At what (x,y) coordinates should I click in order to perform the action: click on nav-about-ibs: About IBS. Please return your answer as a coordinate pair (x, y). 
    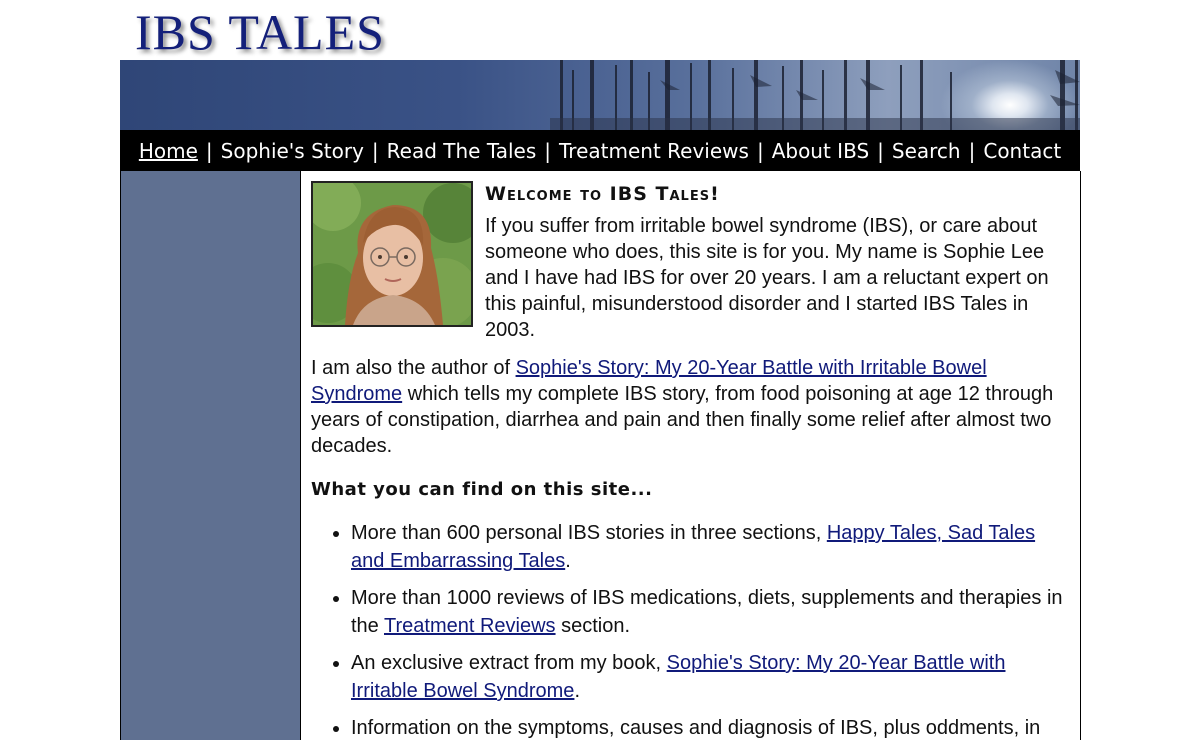
    Looking at the image, I should click on (820, 151).